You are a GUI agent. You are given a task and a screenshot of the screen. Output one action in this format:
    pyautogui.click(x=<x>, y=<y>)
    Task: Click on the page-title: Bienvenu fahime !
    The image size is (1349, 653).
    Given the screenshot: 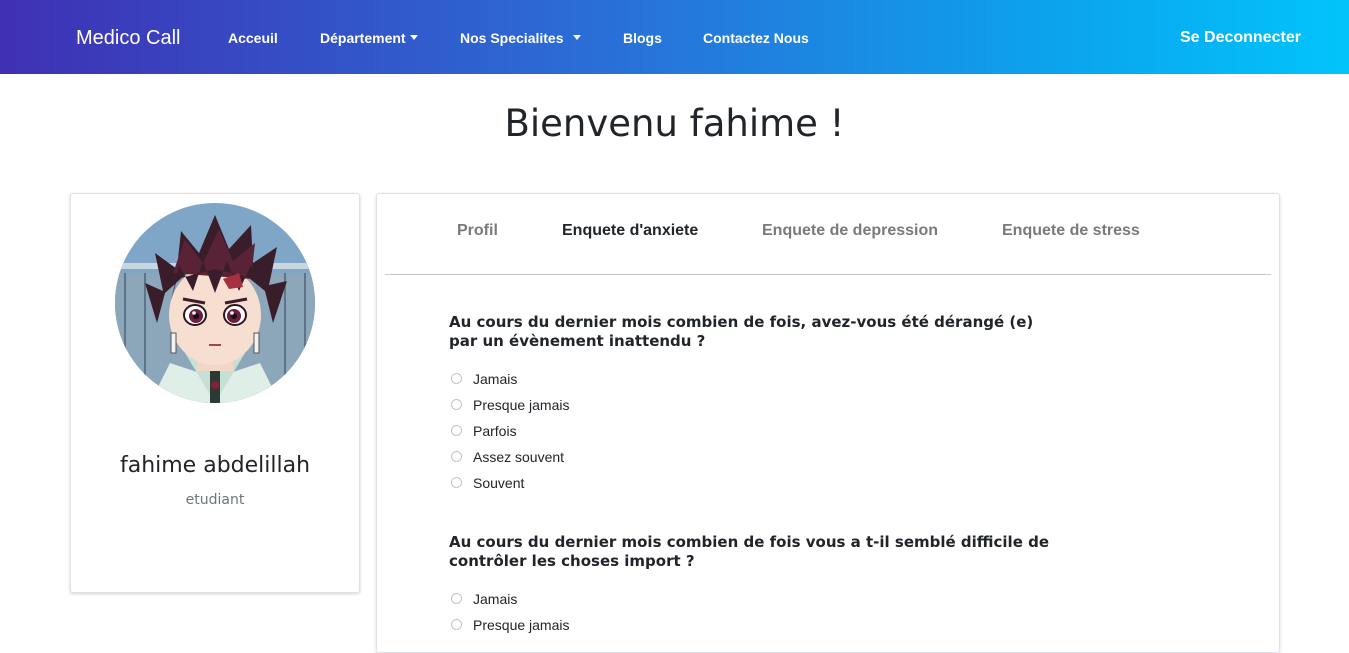 What is the action you would take?
    pyautogui.click(x=674, y=123)
    